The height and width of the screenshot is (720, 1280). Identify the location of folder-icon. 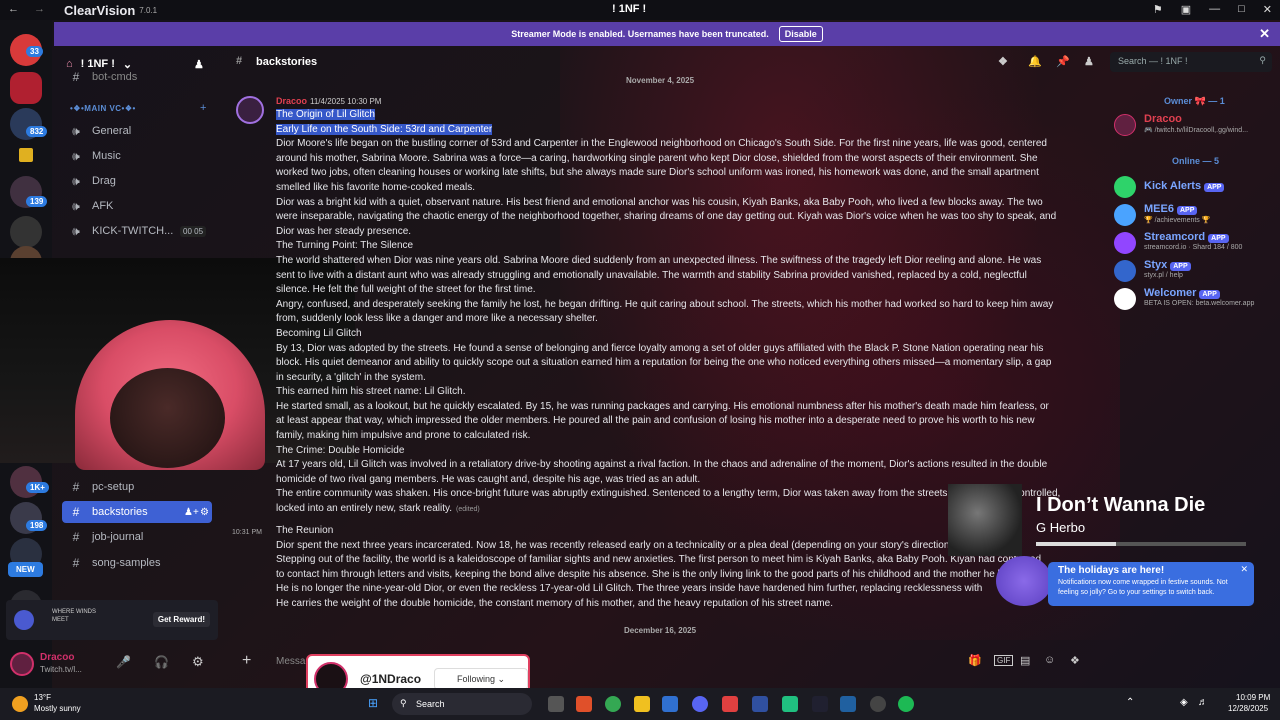
(26, 155).